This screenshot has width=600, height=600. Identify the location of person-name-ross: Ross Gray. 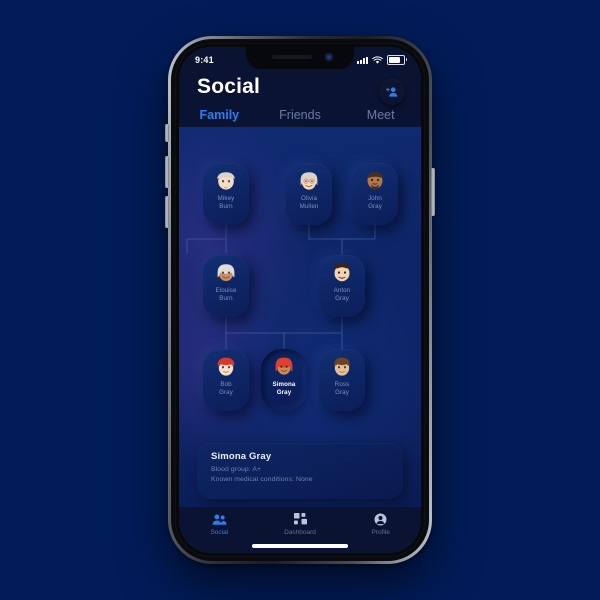
(342, 388).